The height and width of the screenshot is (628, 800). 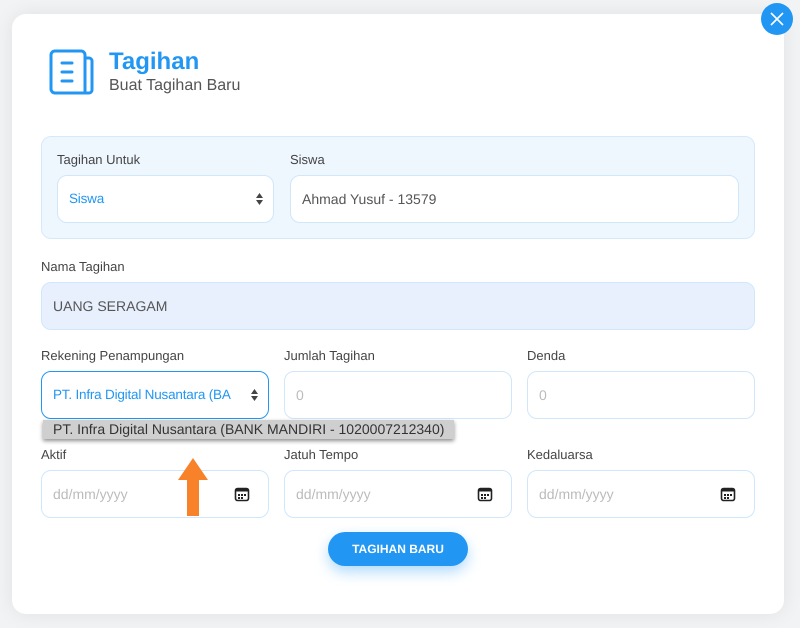 What do you see at coordinates (155, 395) in the screenshot?
I see `select-field: PT. Infra Digital Nusantara (BA` at bounding box center [155, 395].